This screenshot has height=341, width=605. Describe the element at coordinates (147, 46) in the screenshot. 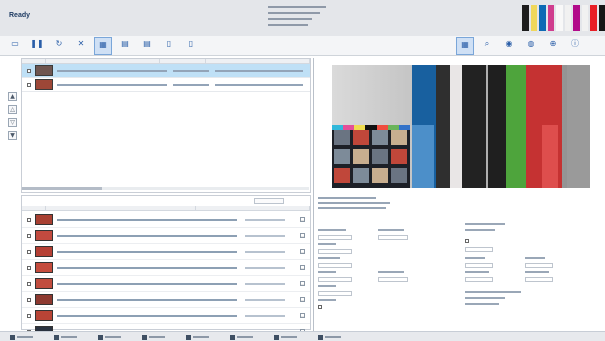

I see `toolbar-button-7: ▤` at that location.